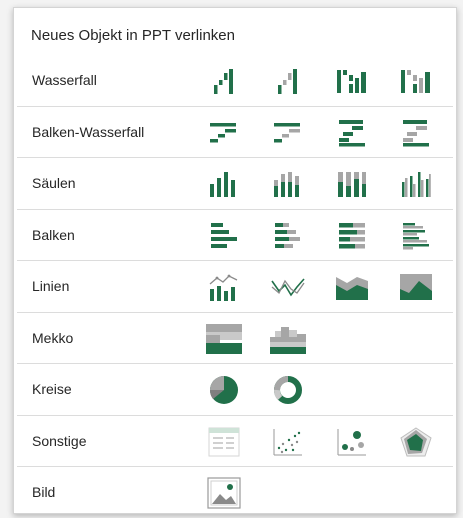  Describe the element at coordinates (53, 337) in the screenshot. I see `row-label: Mekko` at that location.